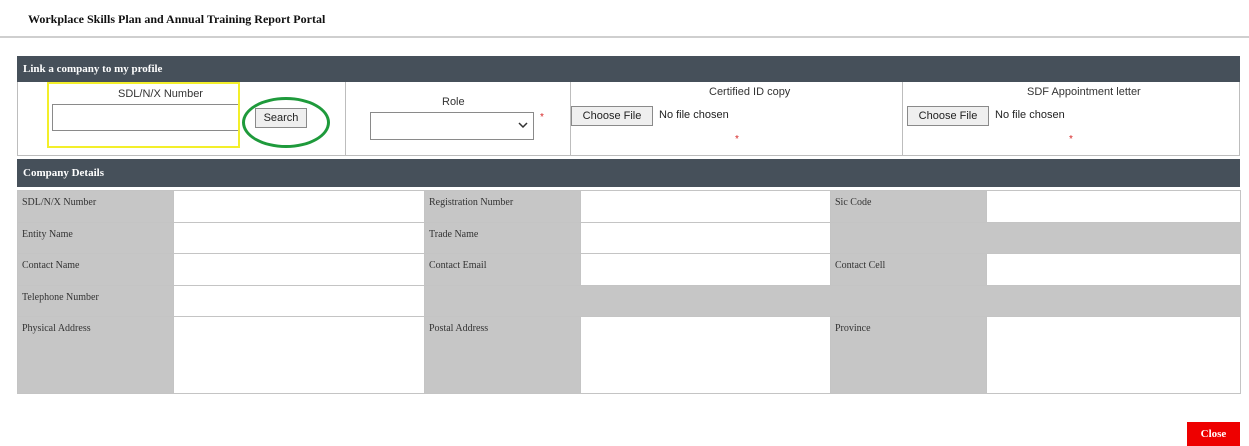 The image size is (1249, 446). I want to click on table-row: Entity Name Trade Name, so click(629, 238).